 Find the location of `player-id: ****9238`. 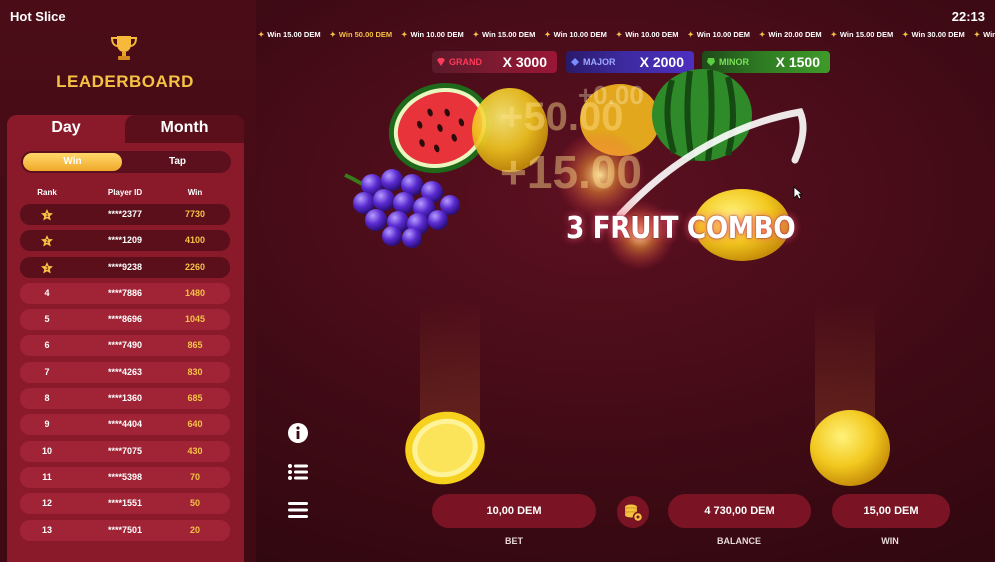

player-id: ****9238 is located at coordinates (125, 266).